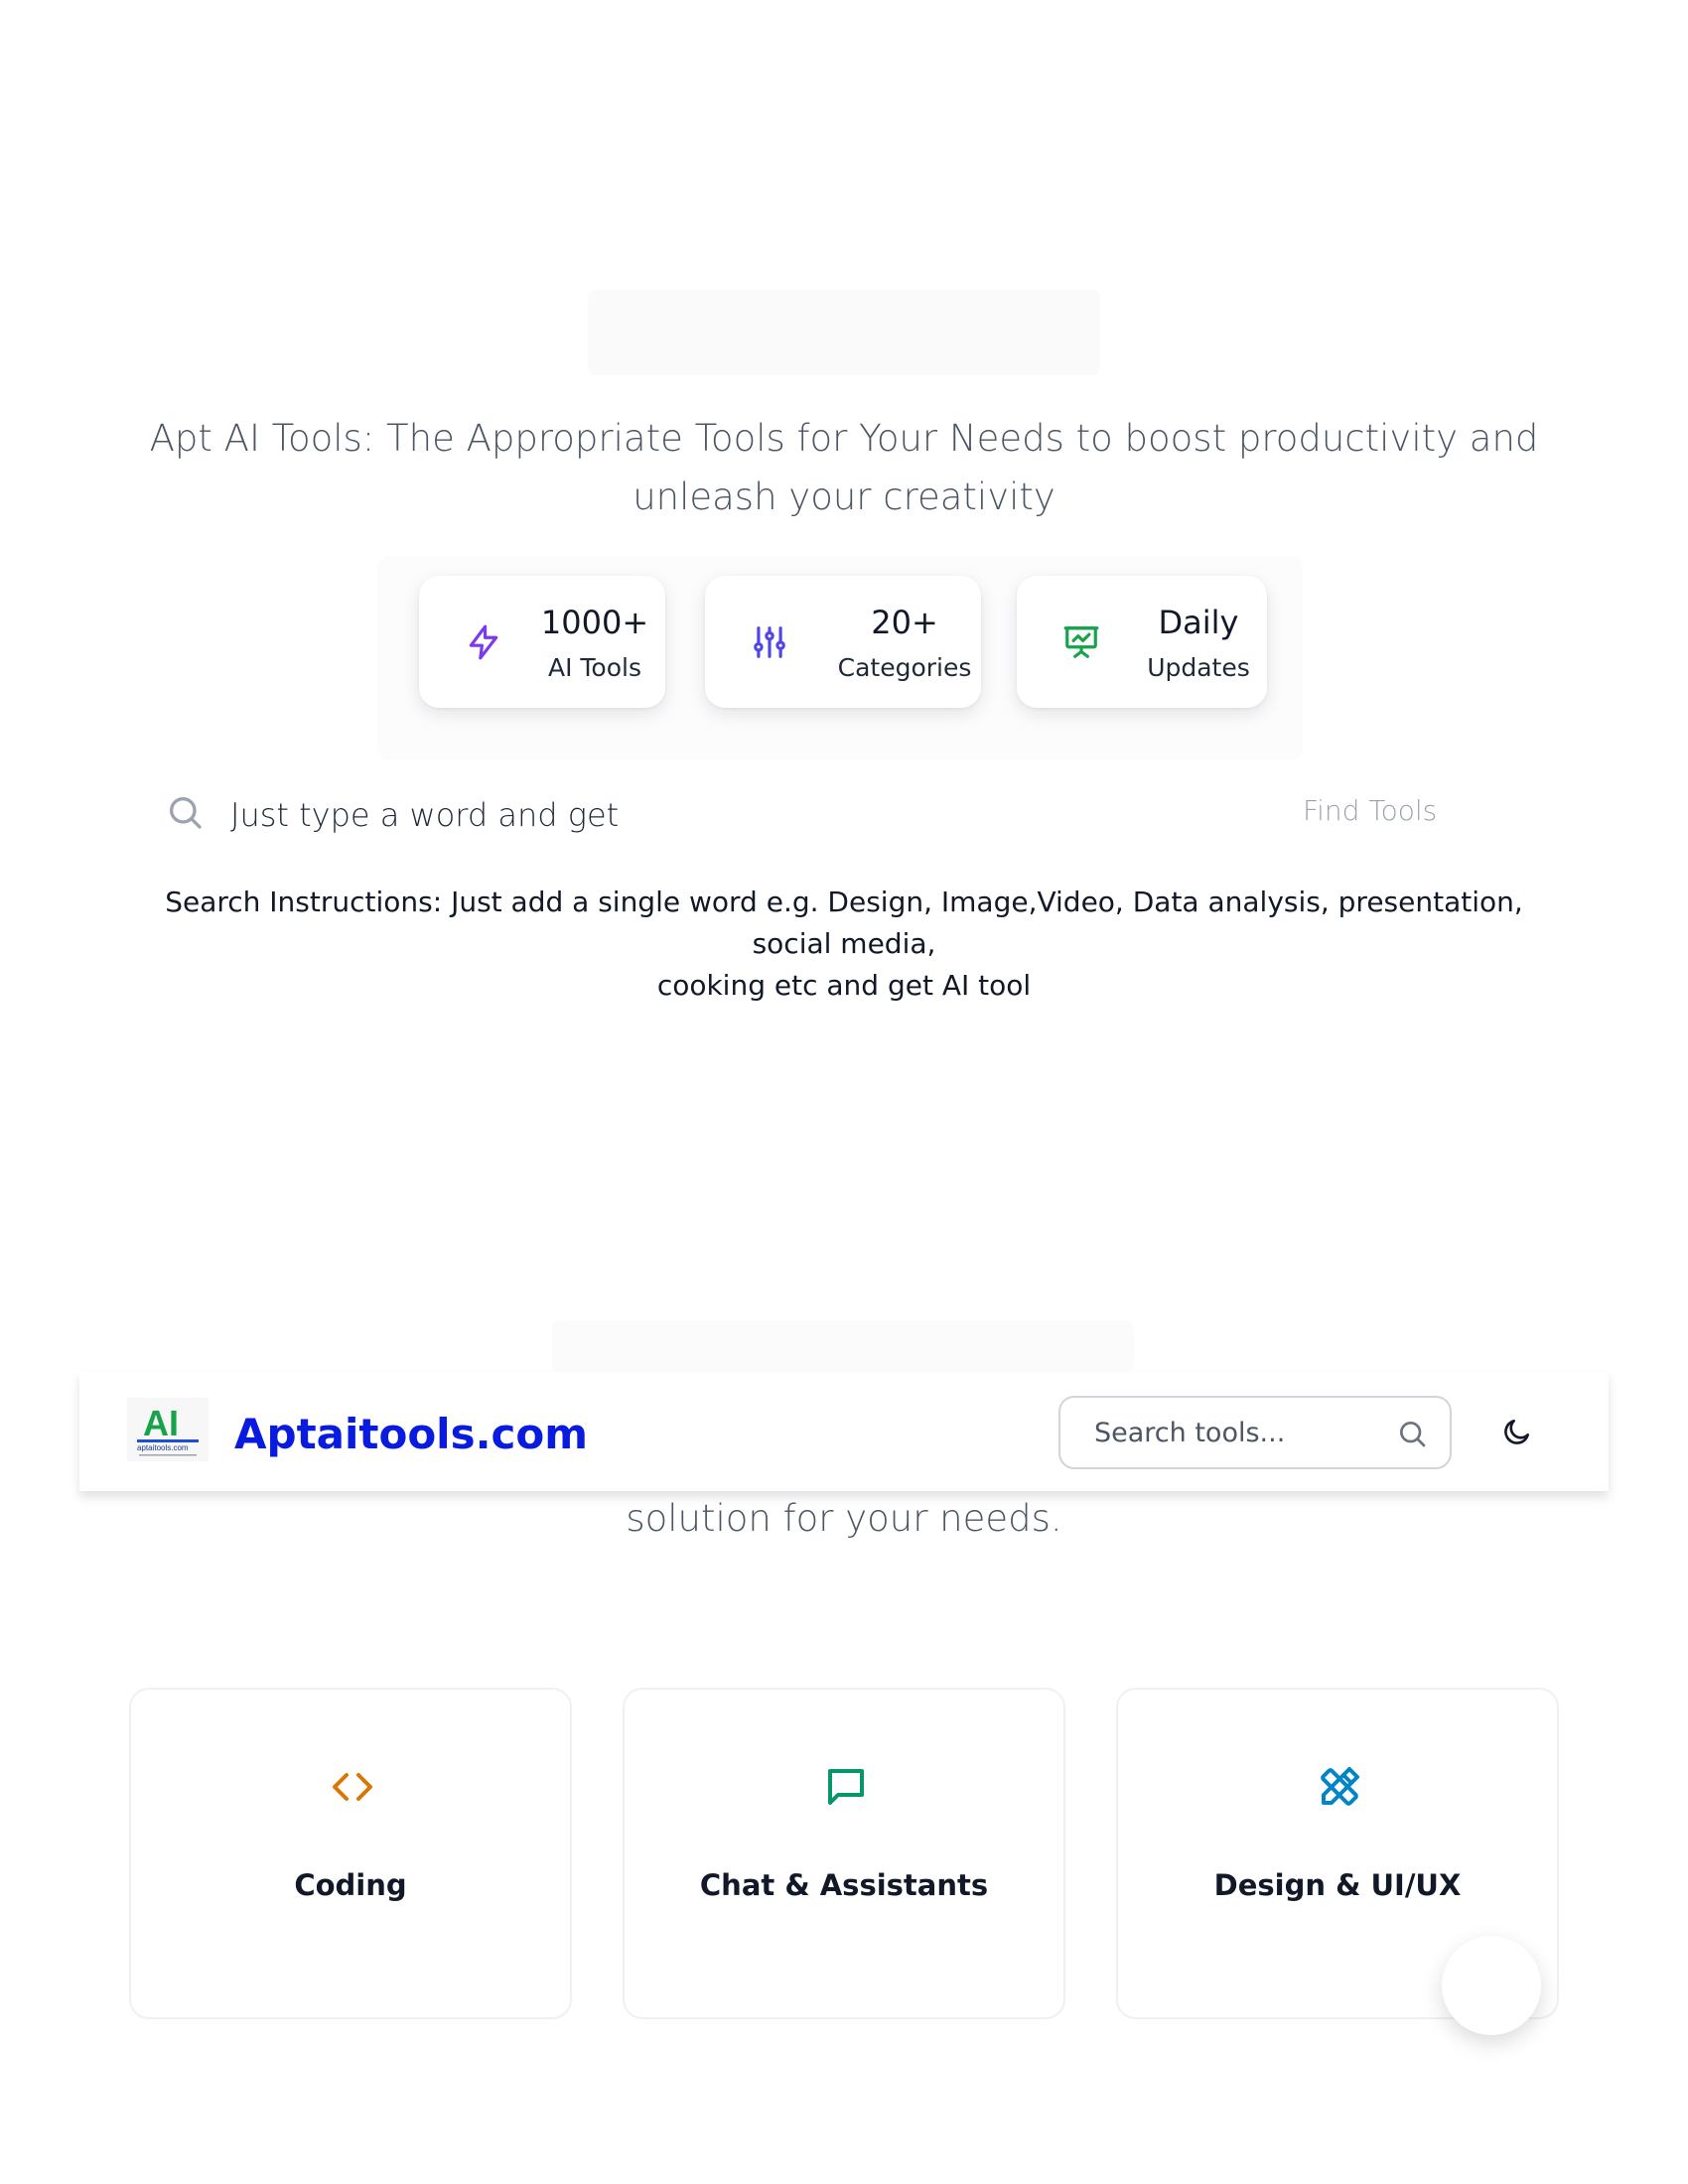 The height and width of the screenshot is (2184, 1688). I want to click on search-input: Just type a word and get, so click(424, 815).